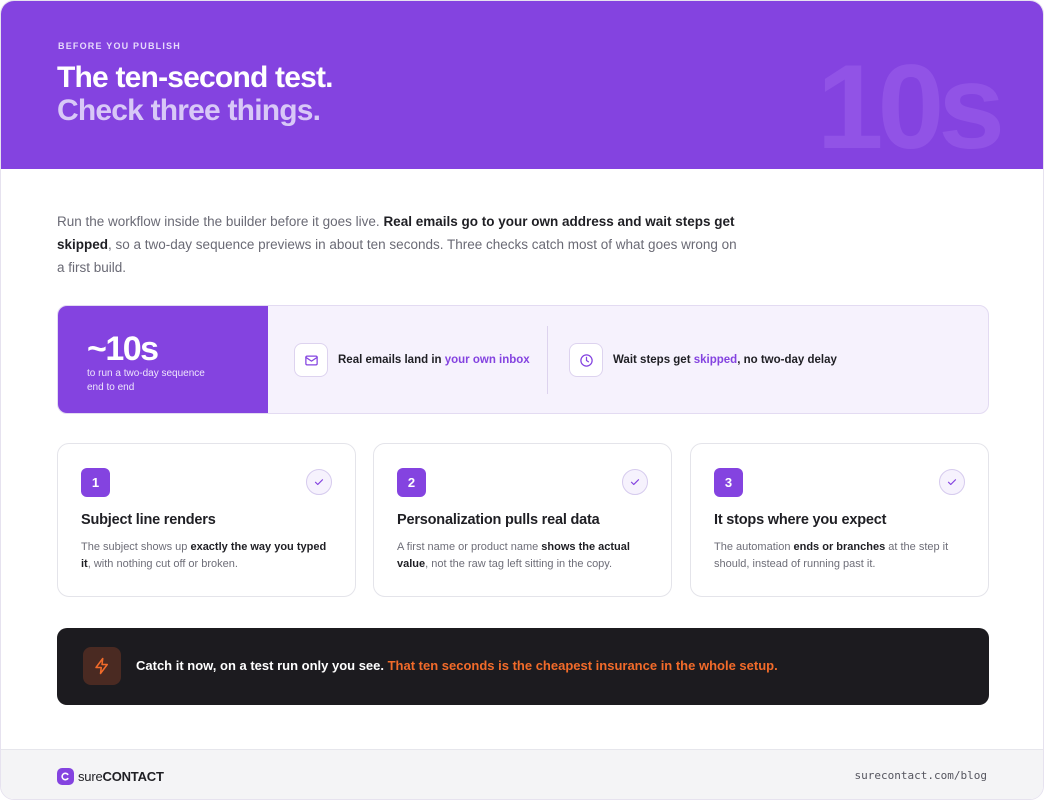 The width and height of the screenshot is (1044, 800). What do you see at coordinates (498, 520) in the screenshot?
I see `check-title: Personalization pulls real data` at bounding box center [498, 520].